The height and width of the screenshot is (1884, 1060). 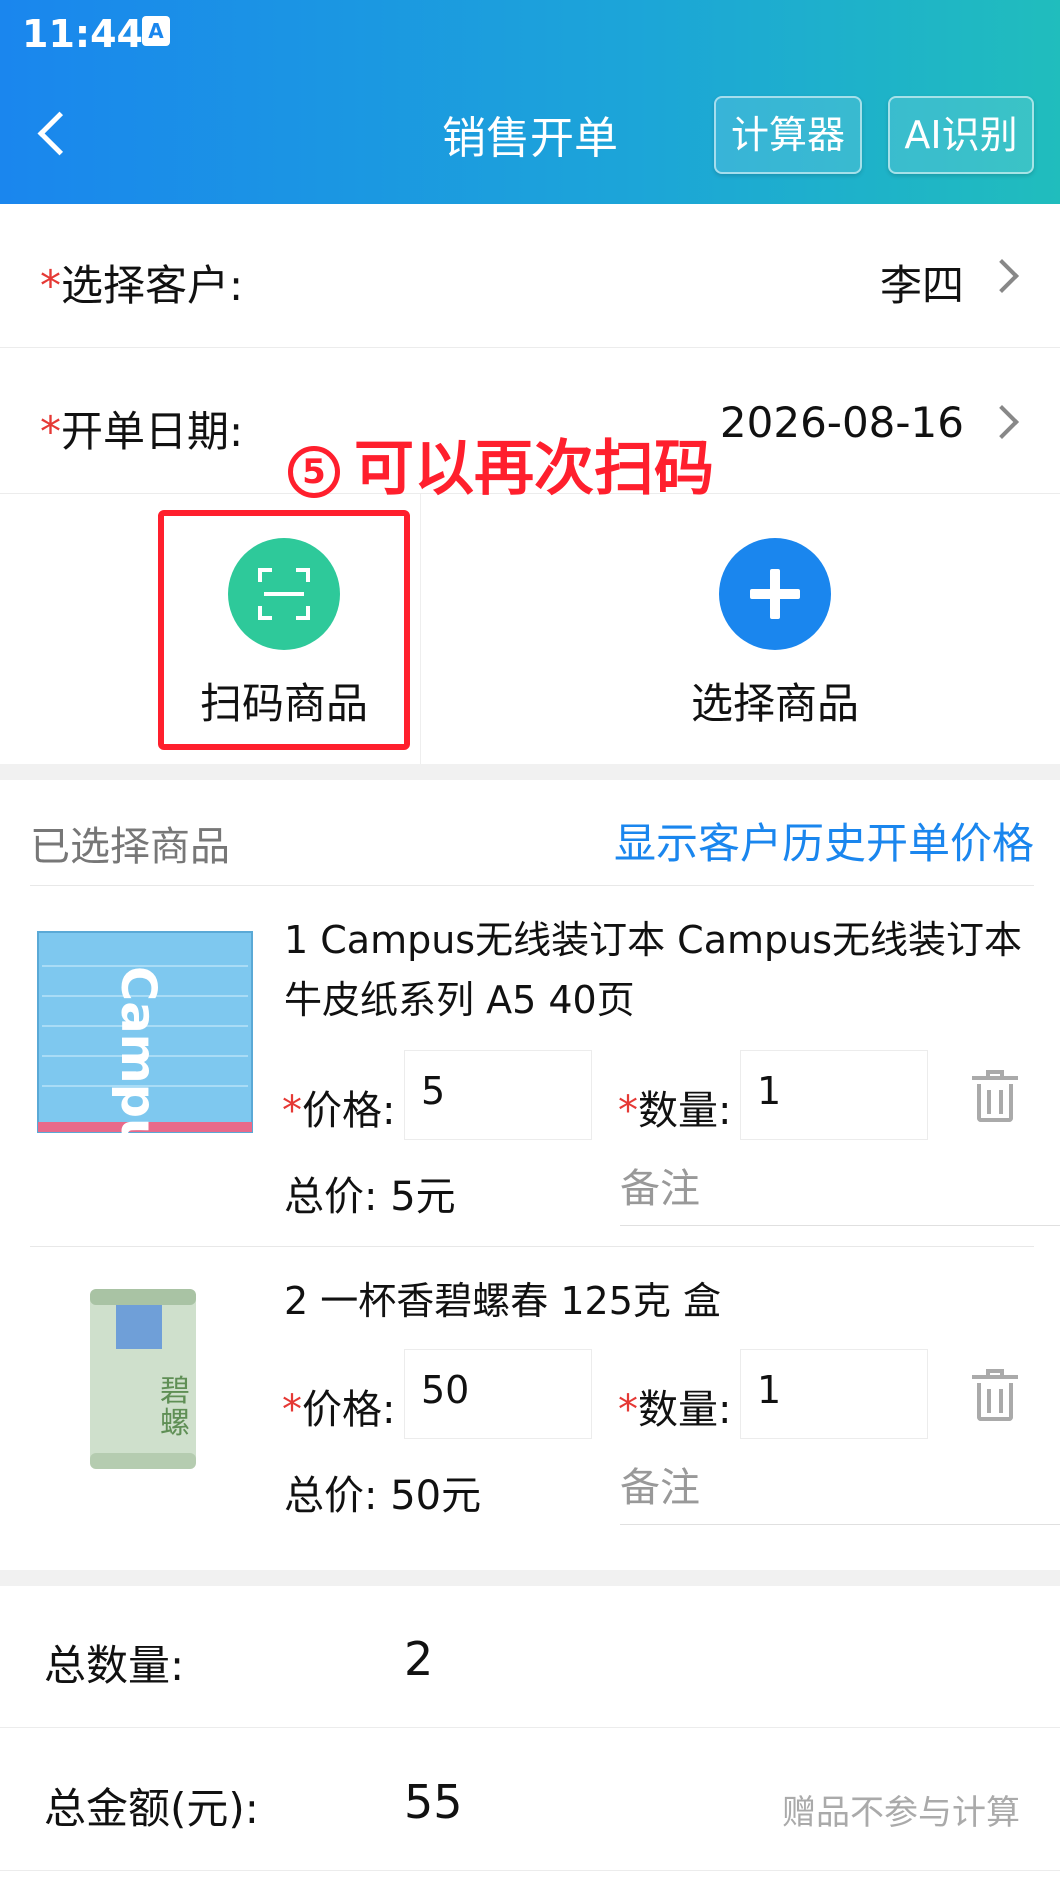 I want to click on annotation-highlight-box, so click(x=284, y=630).